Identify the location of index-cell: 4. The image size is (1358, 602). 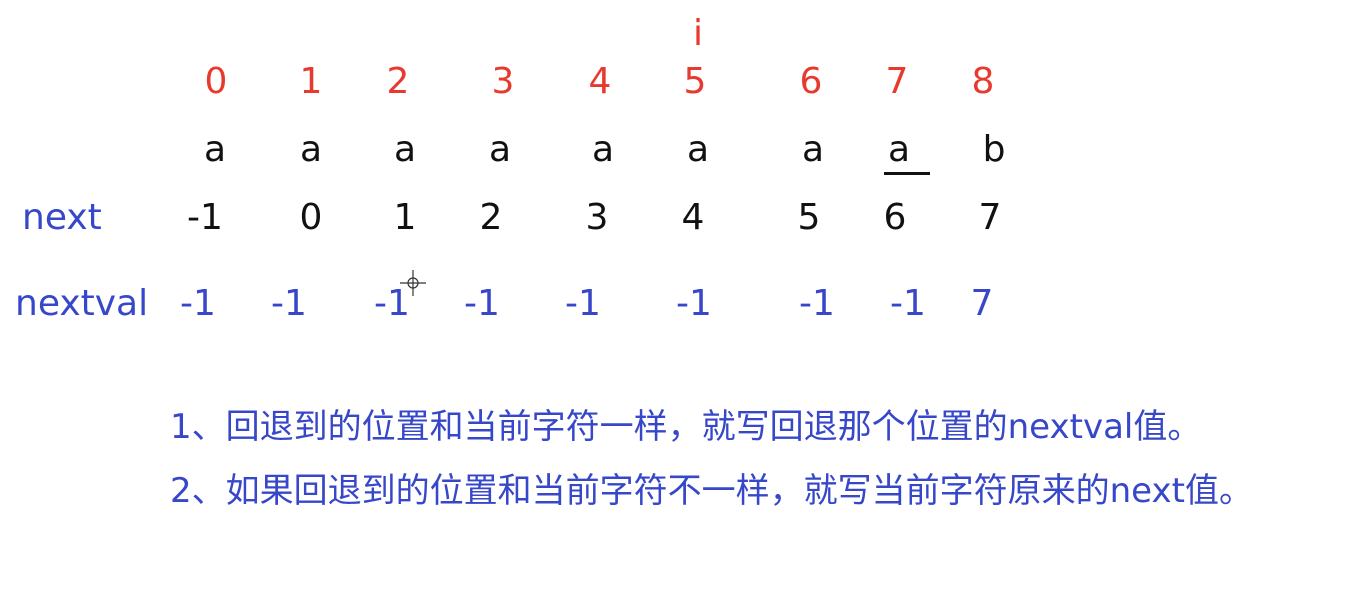
(600, 81).